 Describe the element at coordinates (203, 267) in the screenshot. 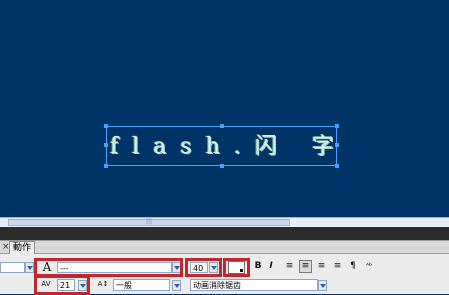

I see `highlight-font-size` at that location.